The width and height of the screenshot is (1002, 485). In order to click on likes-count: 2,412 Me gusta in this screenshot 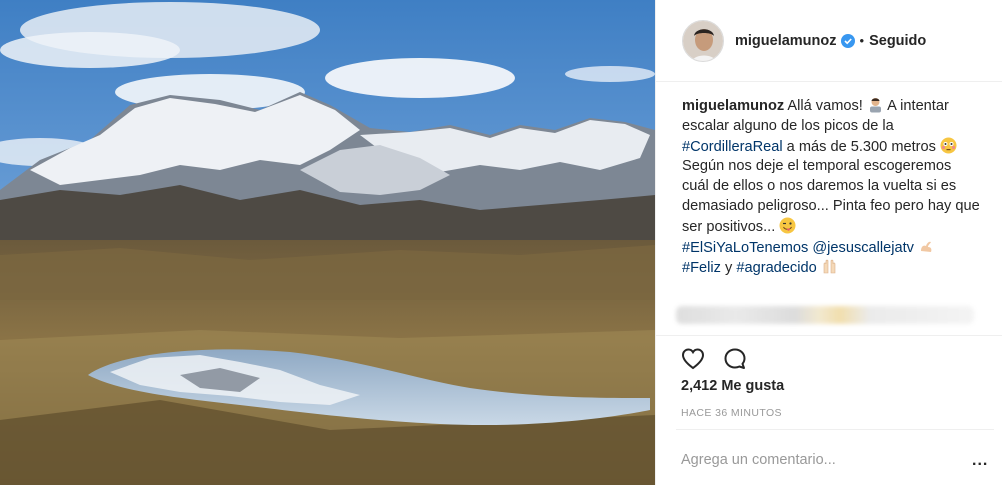, I will do `click(732, 386)`.